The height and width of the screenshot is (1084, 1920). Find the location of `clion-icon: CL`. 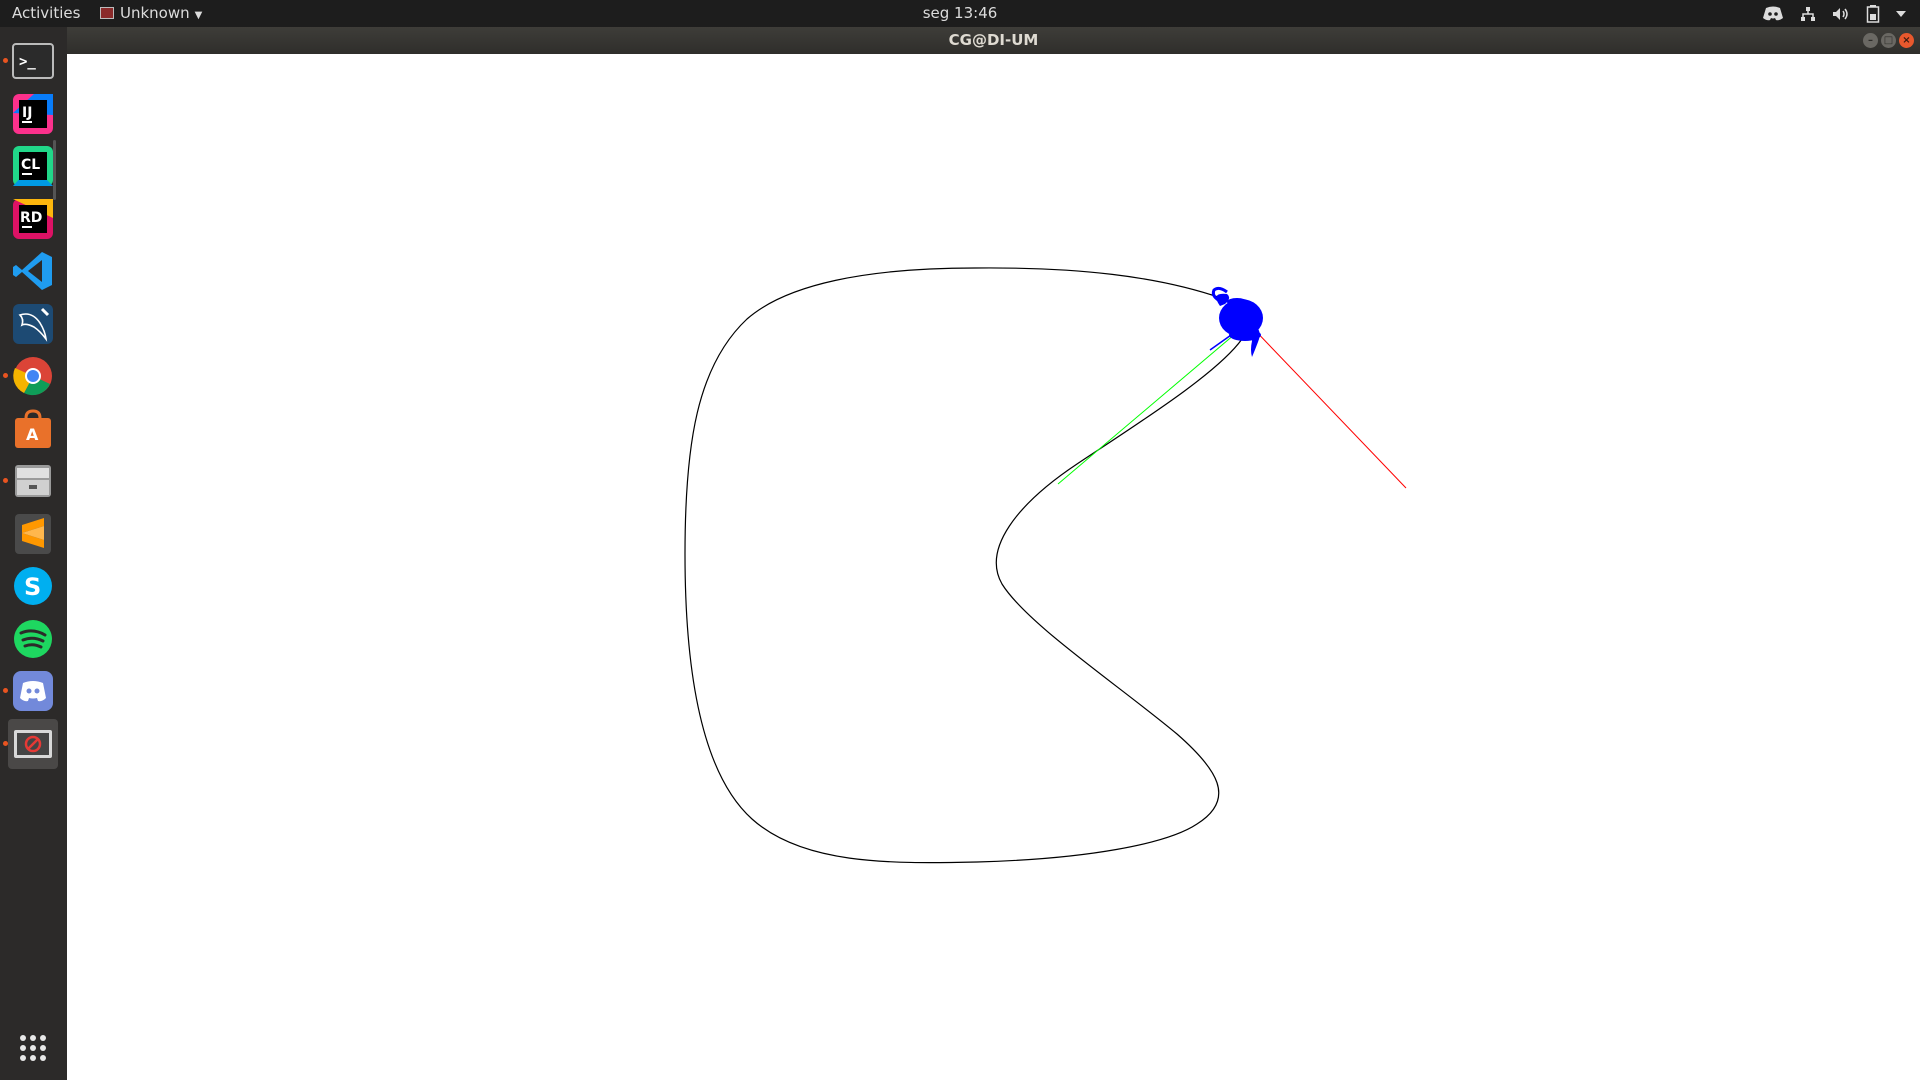

clion-icon: CL is located at coordinates (33, 166).